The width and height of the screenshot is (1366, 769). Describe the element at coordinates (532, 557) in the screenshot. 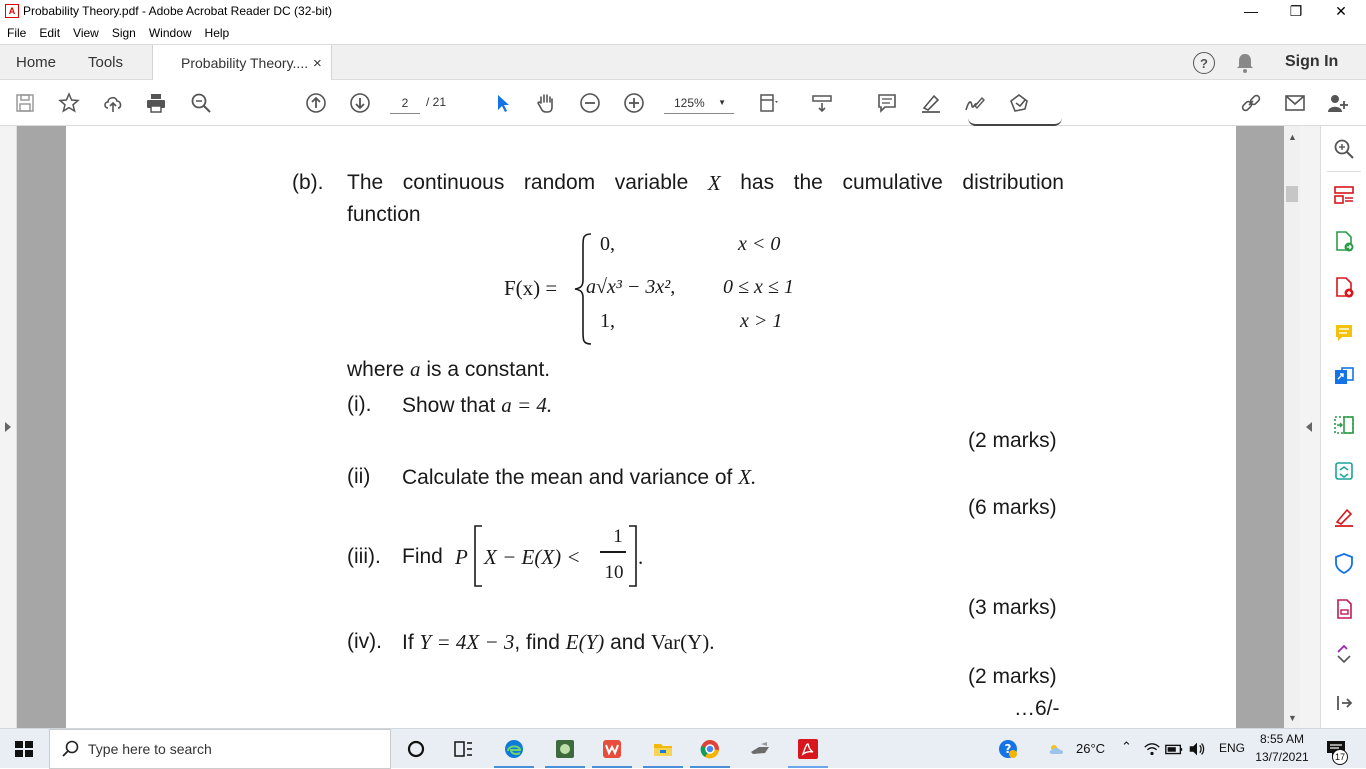

I see `q3-math-body: X − E(X) <` at that location.